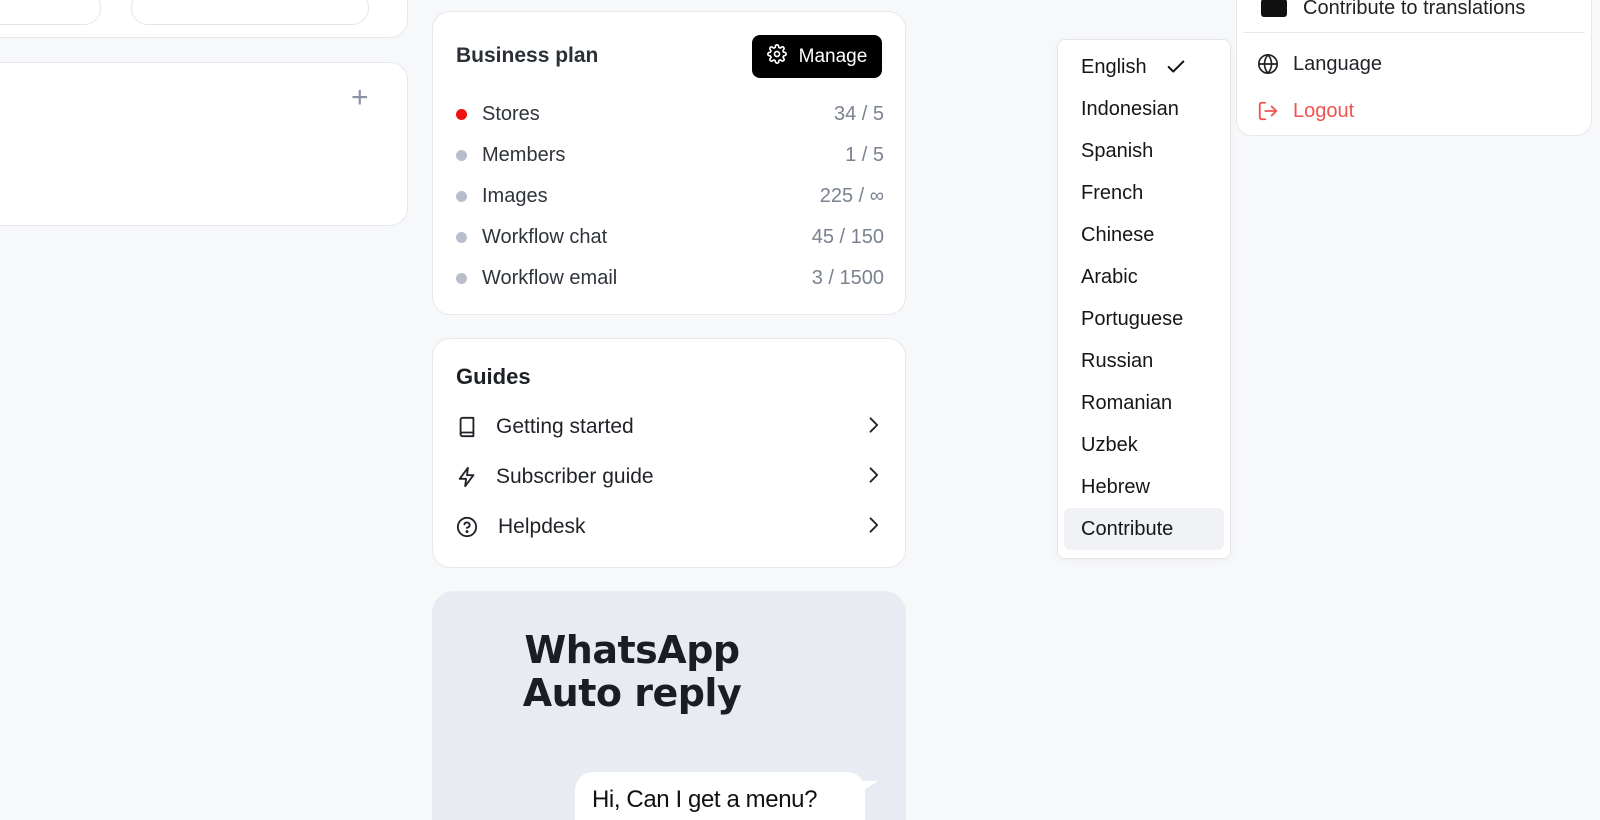 The image size is (1600, 820). I want to click on help-circle-icon, so click(467, 527).